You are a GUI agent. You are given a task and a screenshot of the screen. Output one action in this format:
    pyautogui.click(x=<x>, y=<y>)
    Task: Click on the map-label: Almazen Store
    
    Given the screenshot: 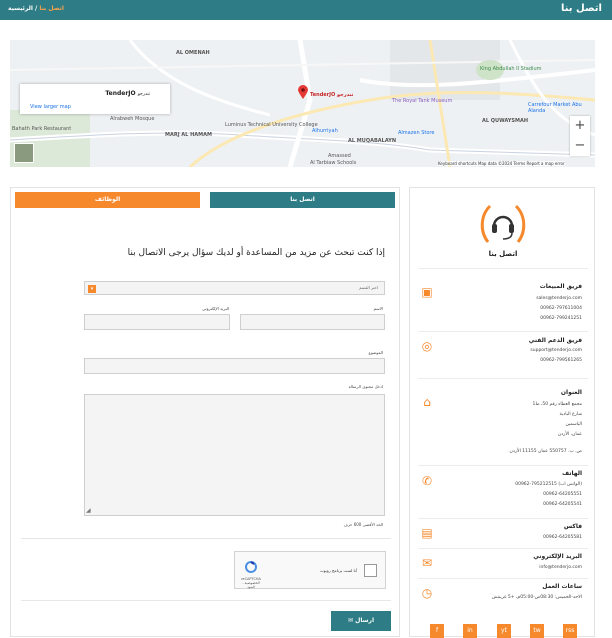 What is the action you would take?
    pyautogui.click(x=416, y=133)
    